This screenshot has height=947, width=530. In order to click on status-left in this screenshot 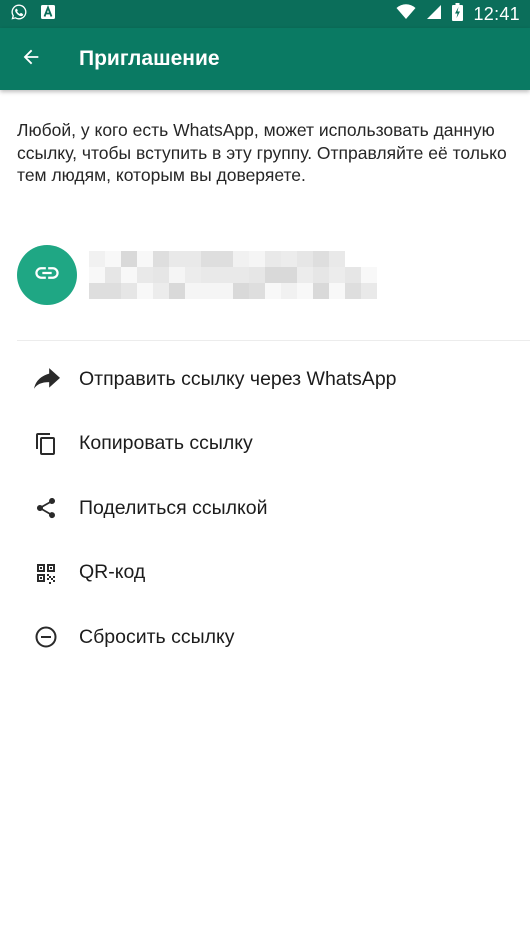, I will do `click(33, 14)`.